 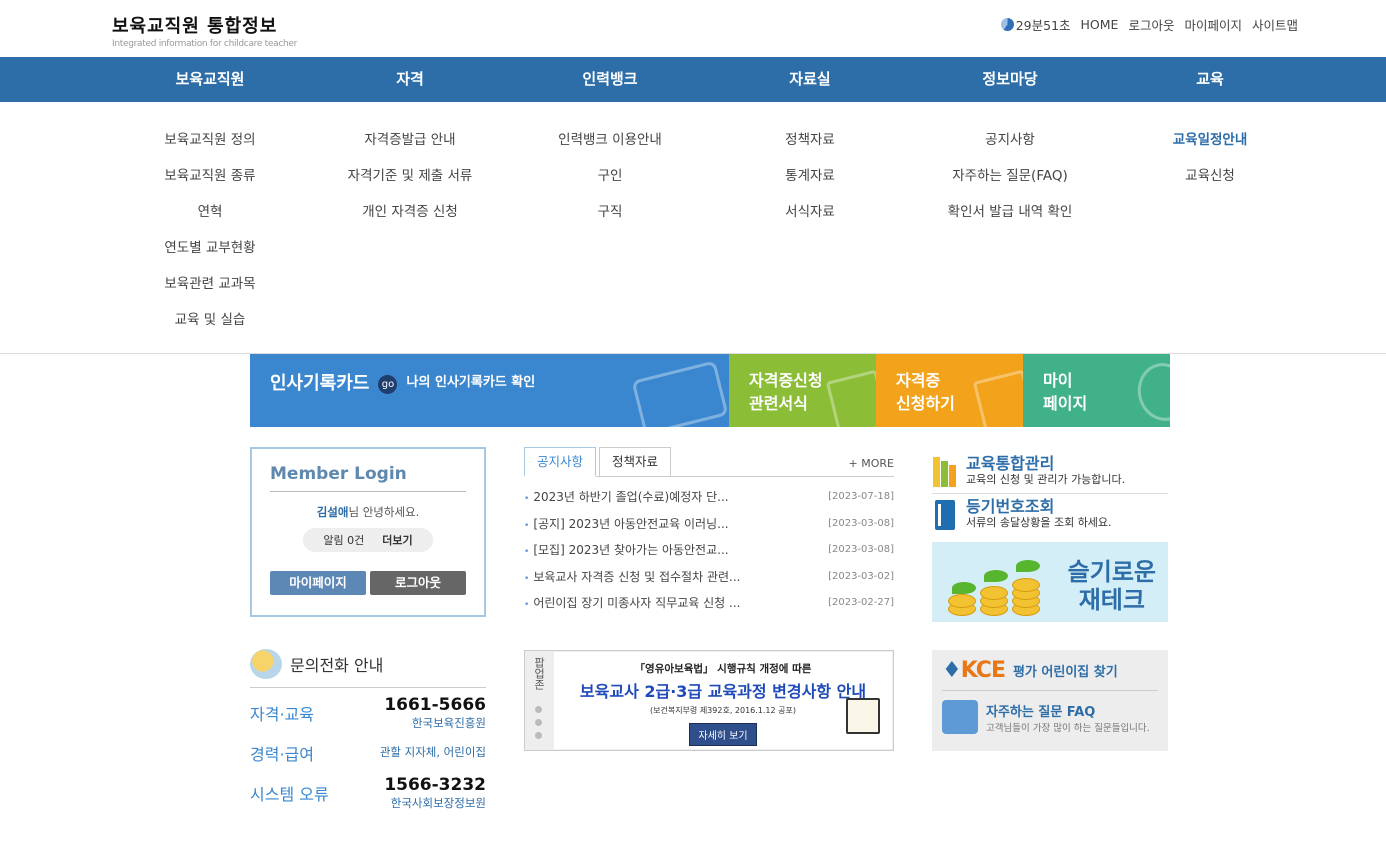 I want to click on nav-jobbank: 인력뱅크, so click(x=610, y=79).